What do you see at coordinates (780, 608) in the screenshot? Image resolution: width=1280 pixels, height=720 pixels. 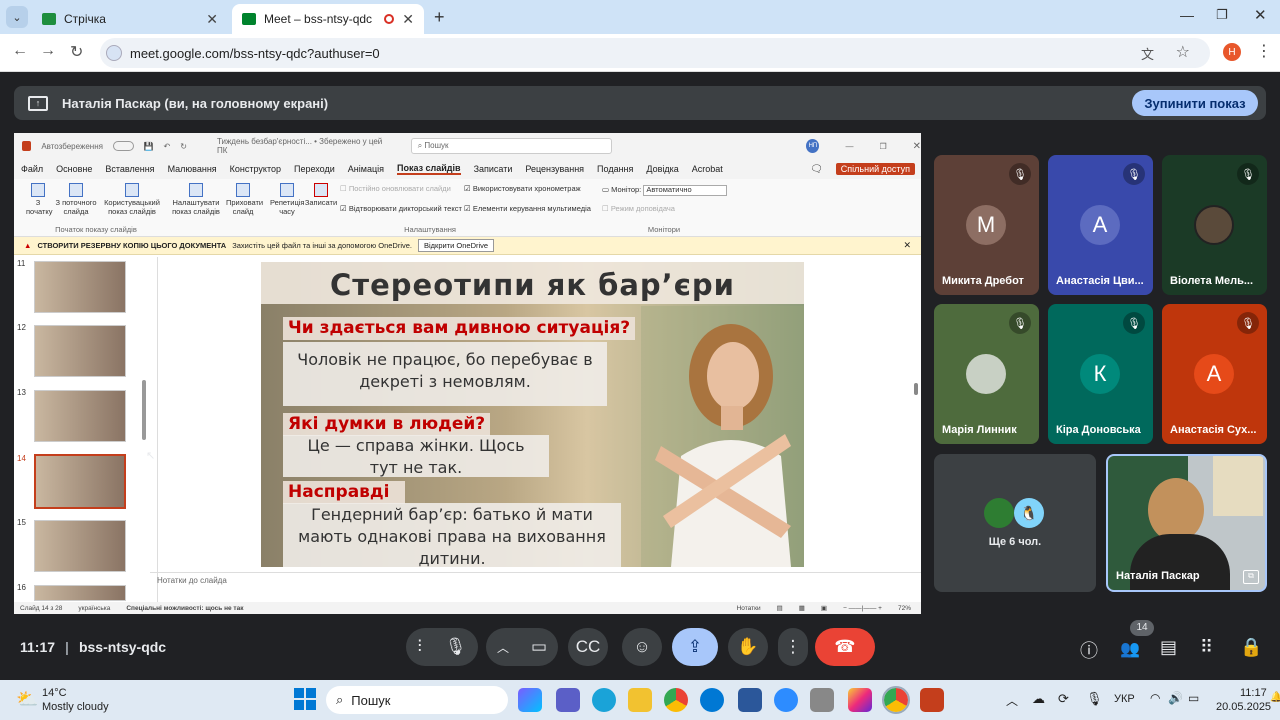 I see `normal-view-icon: ▤` at bounding box center [780, 608].